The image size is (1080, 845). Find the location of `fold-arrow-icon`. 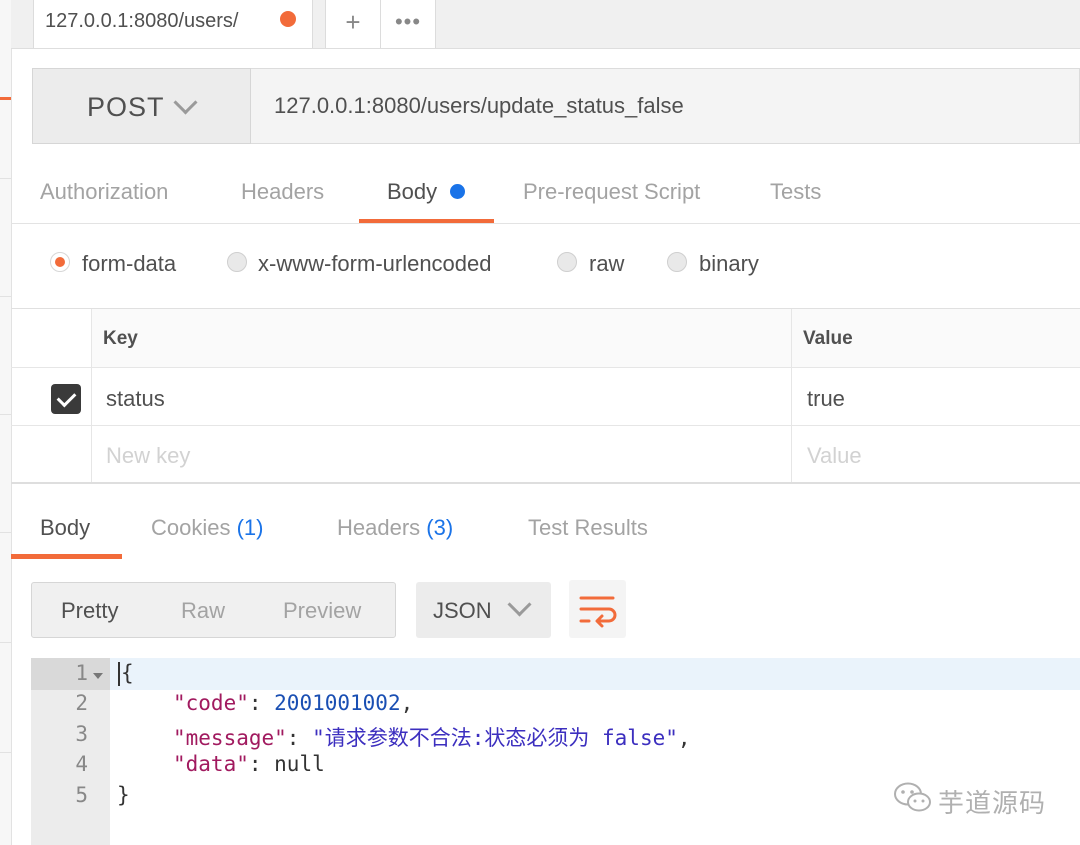

fold-arrow-icon is located at coordinates (98, 676).